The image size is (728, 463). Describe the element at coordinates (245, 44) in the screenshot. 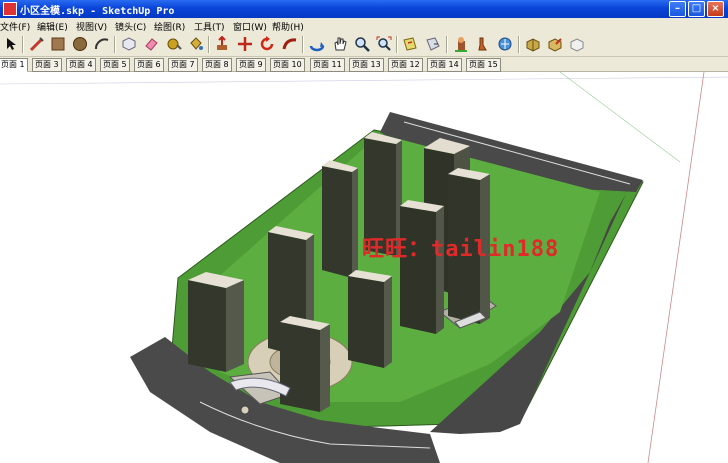

I see `move-icon` at that location.